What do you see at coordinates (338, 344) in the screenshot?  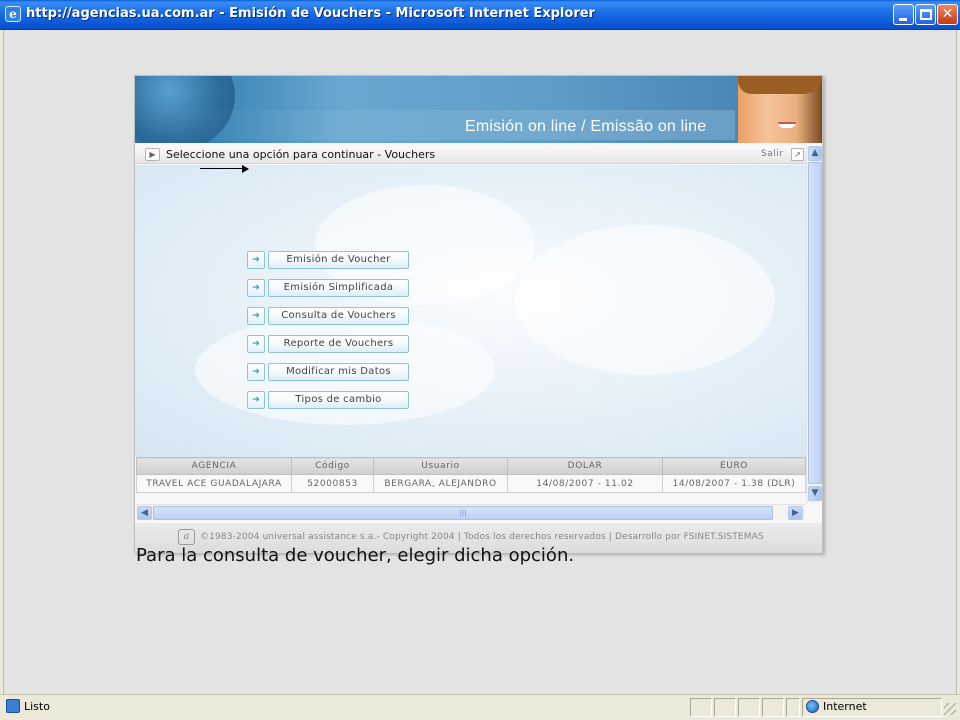 I see `menu-button: Reporte de Vouchers` at bounding box center [338, 344].